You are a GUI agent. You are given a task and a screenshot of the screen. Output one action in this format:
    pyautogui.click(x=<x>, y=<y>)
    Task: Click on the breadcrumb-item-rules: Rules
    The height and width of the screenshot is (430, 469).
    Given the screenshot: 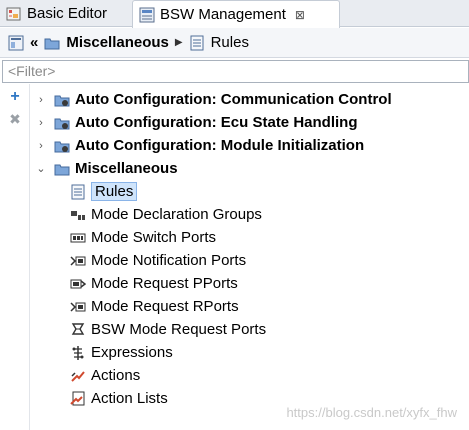 What is the action you would take?
    pyautogui.click(x=230, y=42)
    